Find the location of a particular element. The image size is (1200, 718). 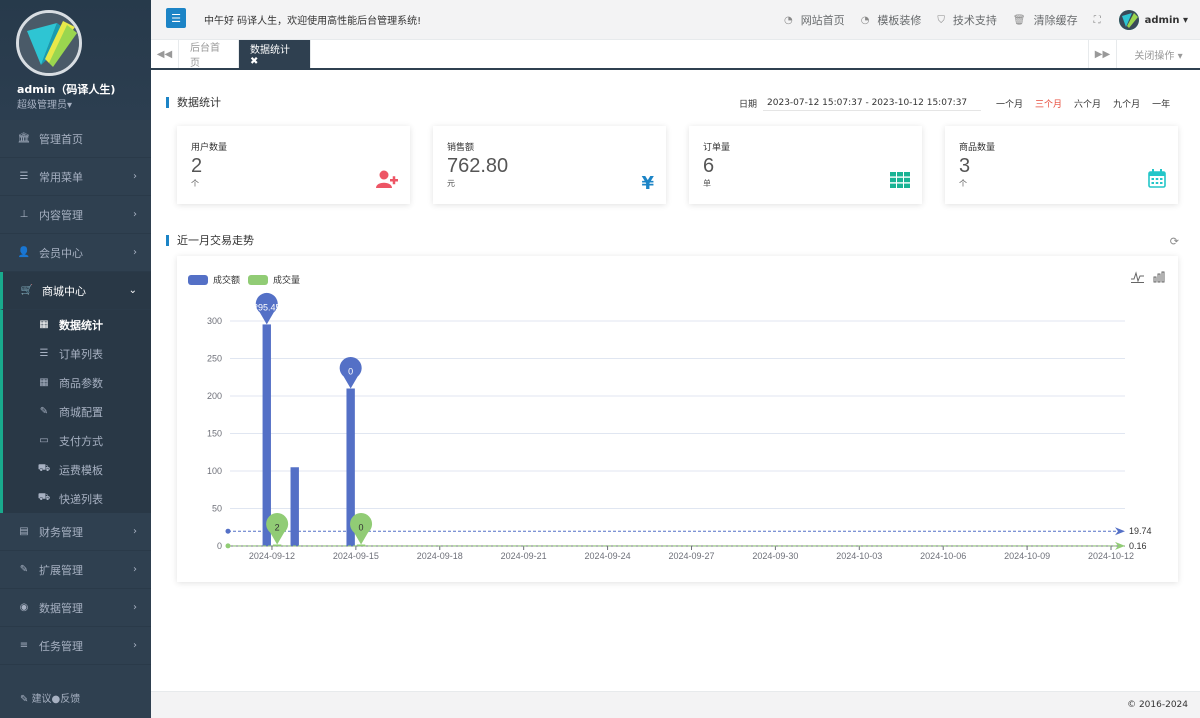

chevron-down-icon: ⌄ is located at coordinates (132, 290).